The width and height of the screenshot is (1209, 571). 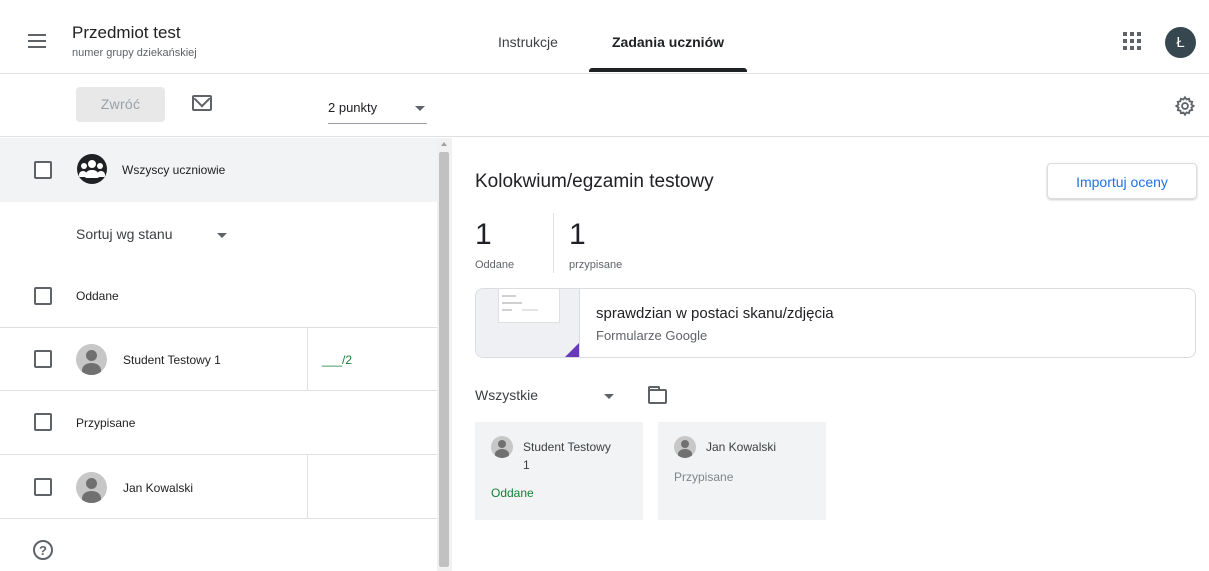 What do you see at coordinates (37, 41) in the screenshot?
I see `main-menu-icon` at bounding box center [37, 41].